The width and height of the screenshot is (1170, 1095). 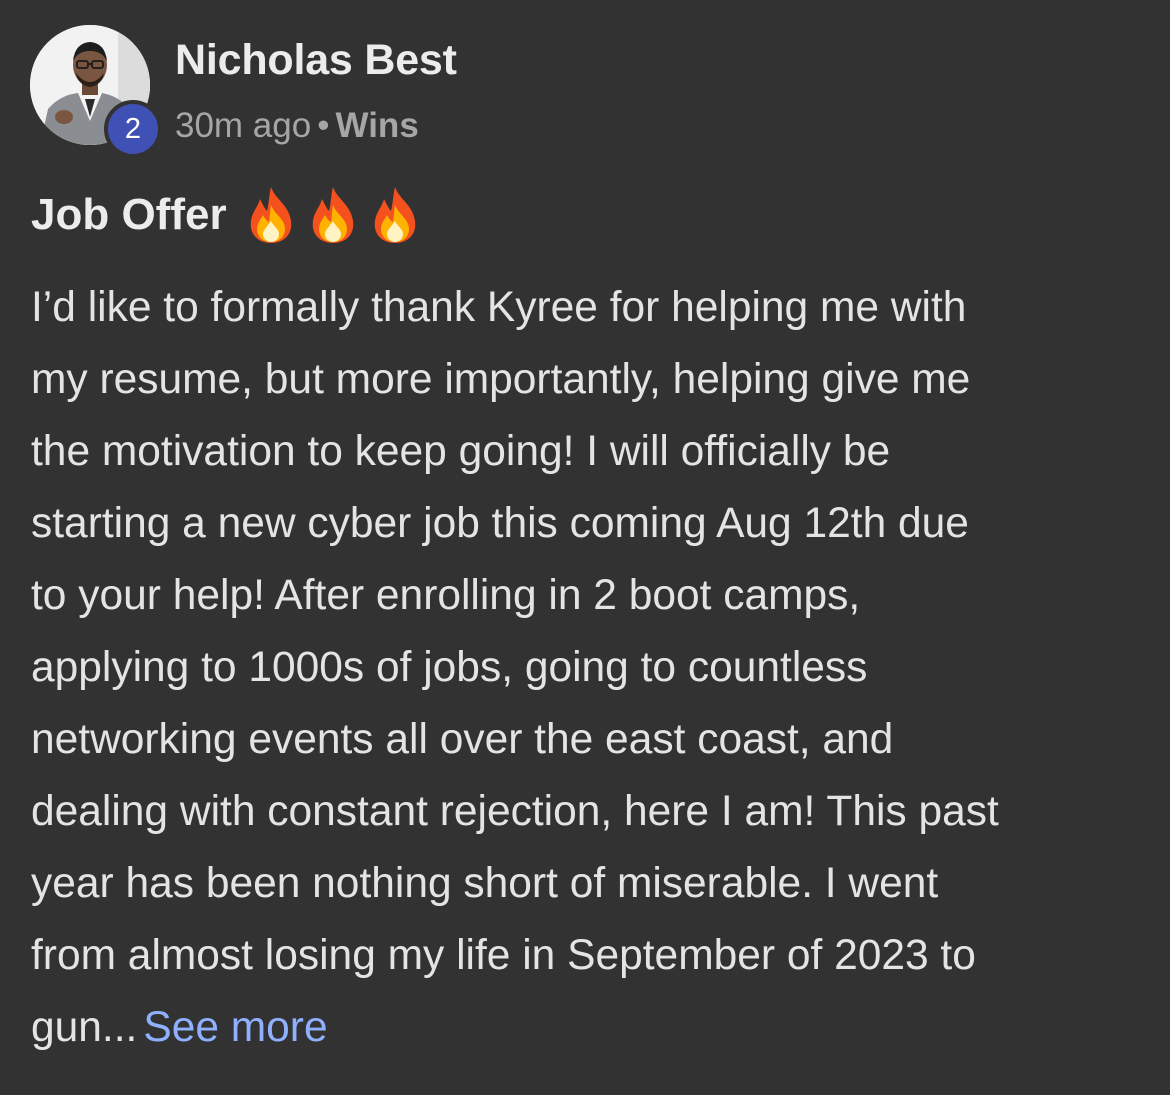 What do you see at coordinates (235, 1027) in the screenshot?
I see `see-more-link: See more` at bounding box center [235, 1027].